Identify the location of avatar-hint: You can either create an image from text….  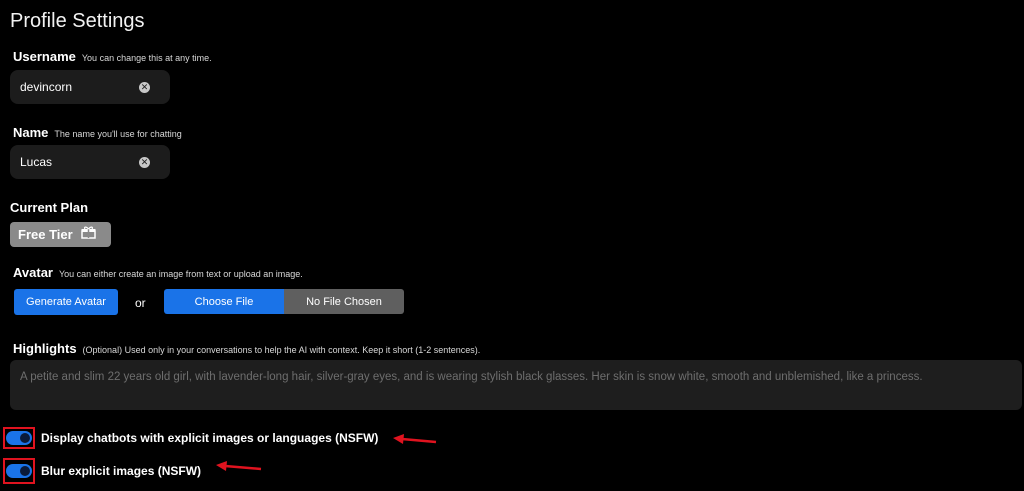
(180, 274).